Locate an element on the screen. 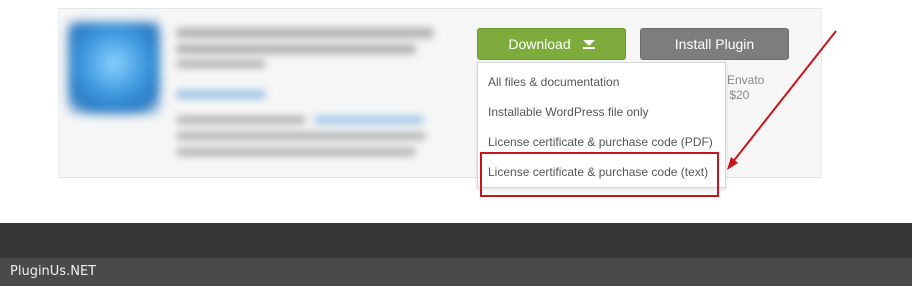 The width and height of the screenshot is (912, 286). install-plugin-label: Install Plugin is located at coordinates (714, 44).